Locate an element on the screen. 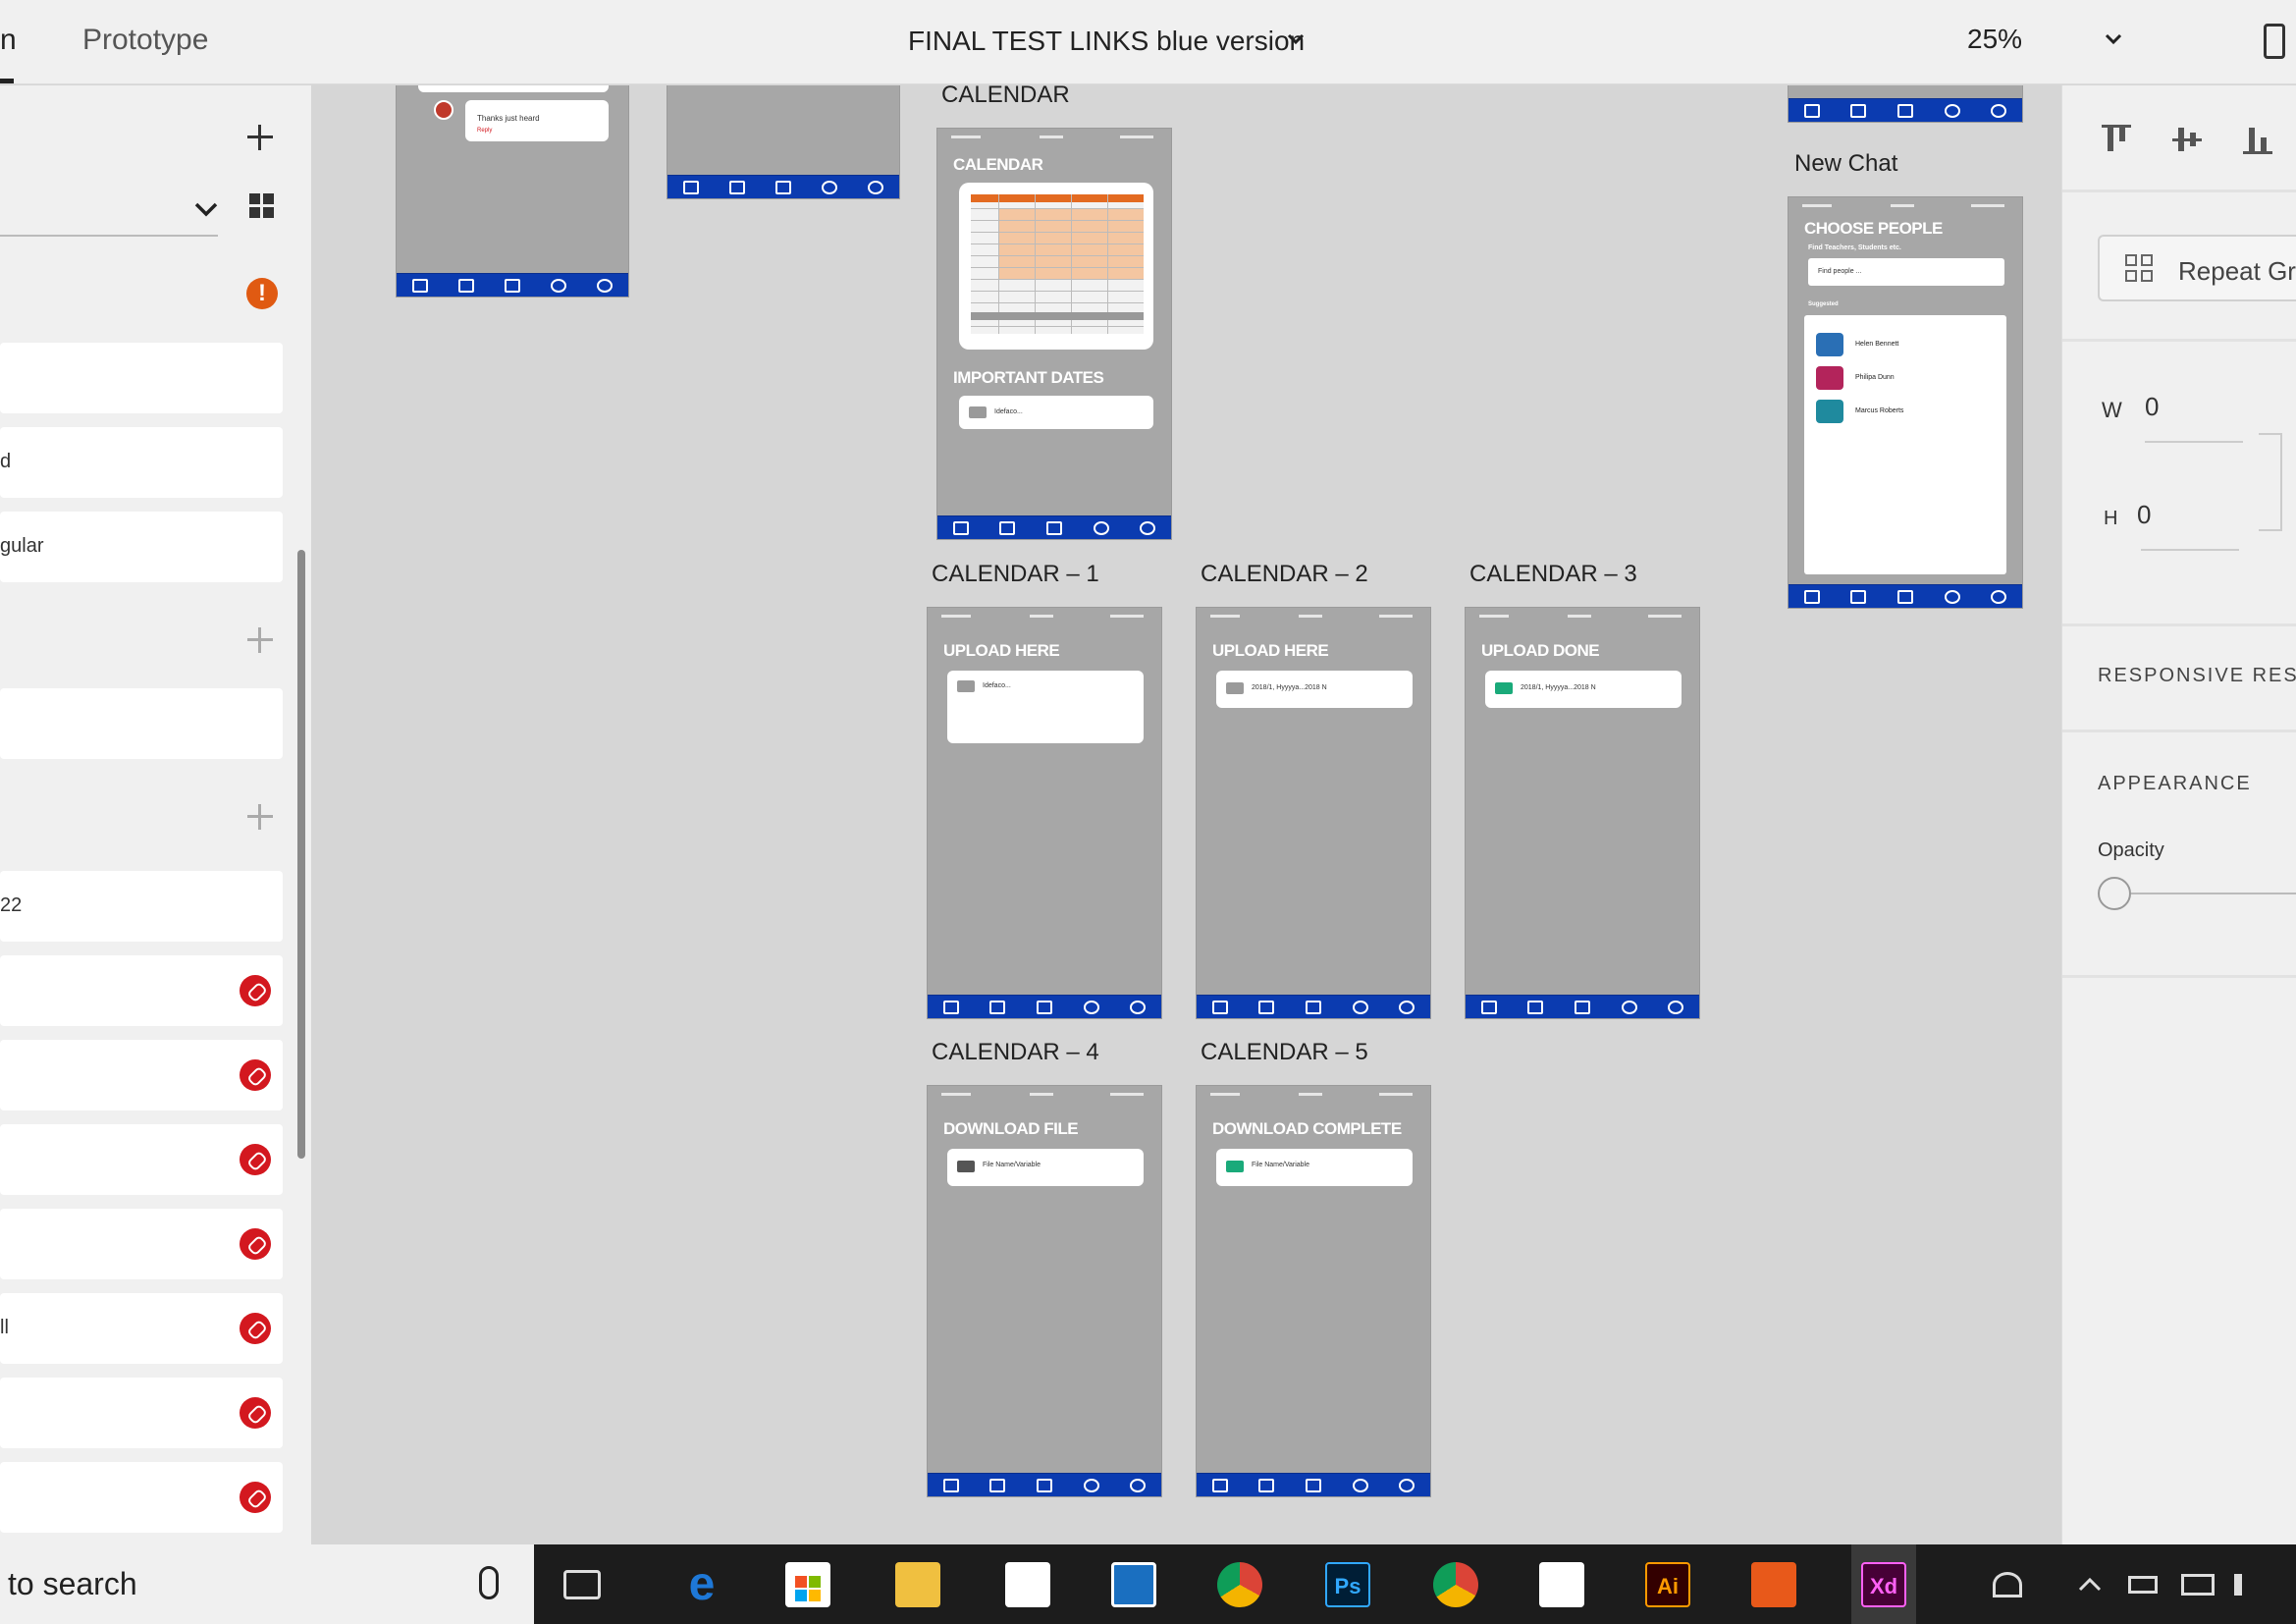 The width and height of the screenshot is (2296, 1624). align-top-icon is located at coordinates (2116, 139).